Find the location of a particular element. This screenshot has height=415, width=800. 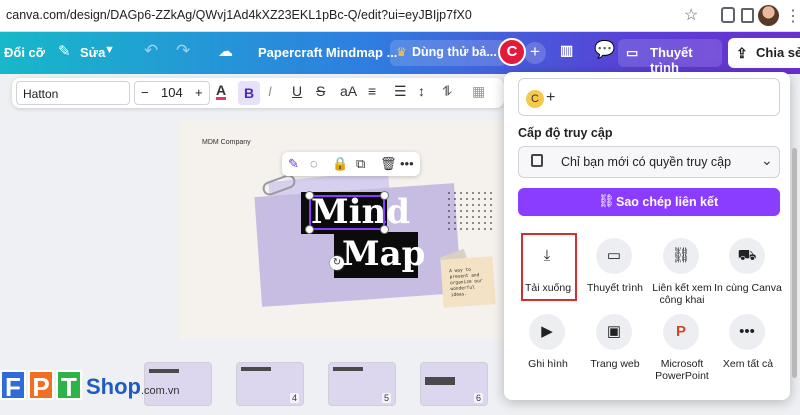

fpt-letter: F is located at coordinates (13, 386).